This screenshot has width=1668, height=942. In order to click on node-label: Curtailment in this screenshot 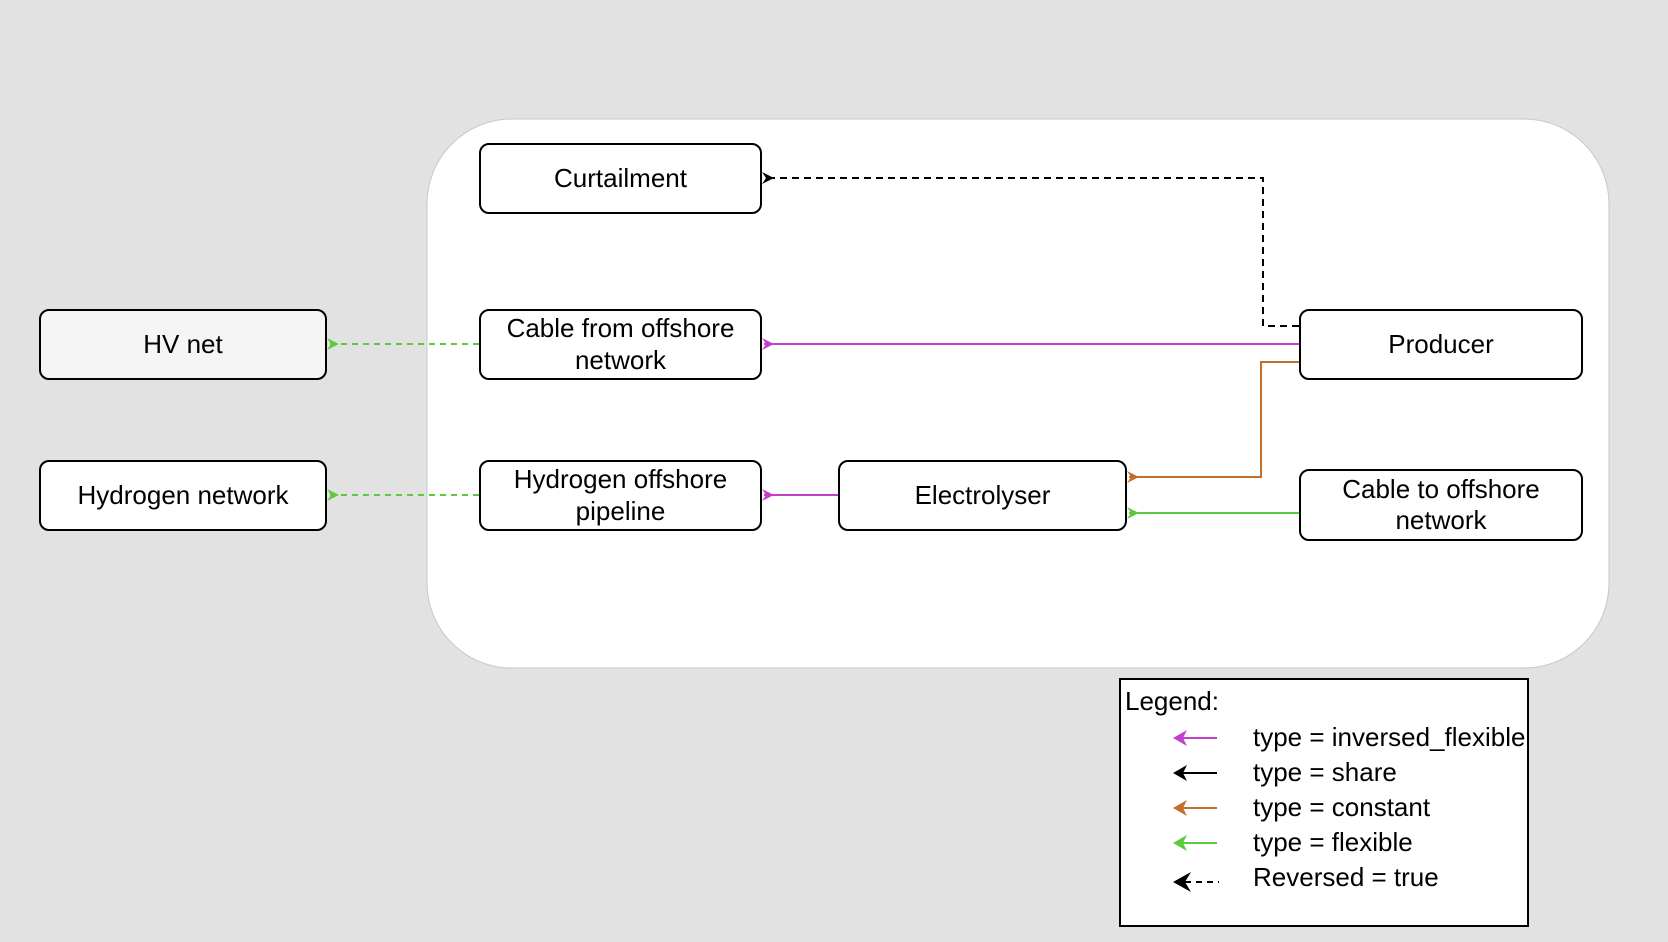, I will do `click(620, 177)`.